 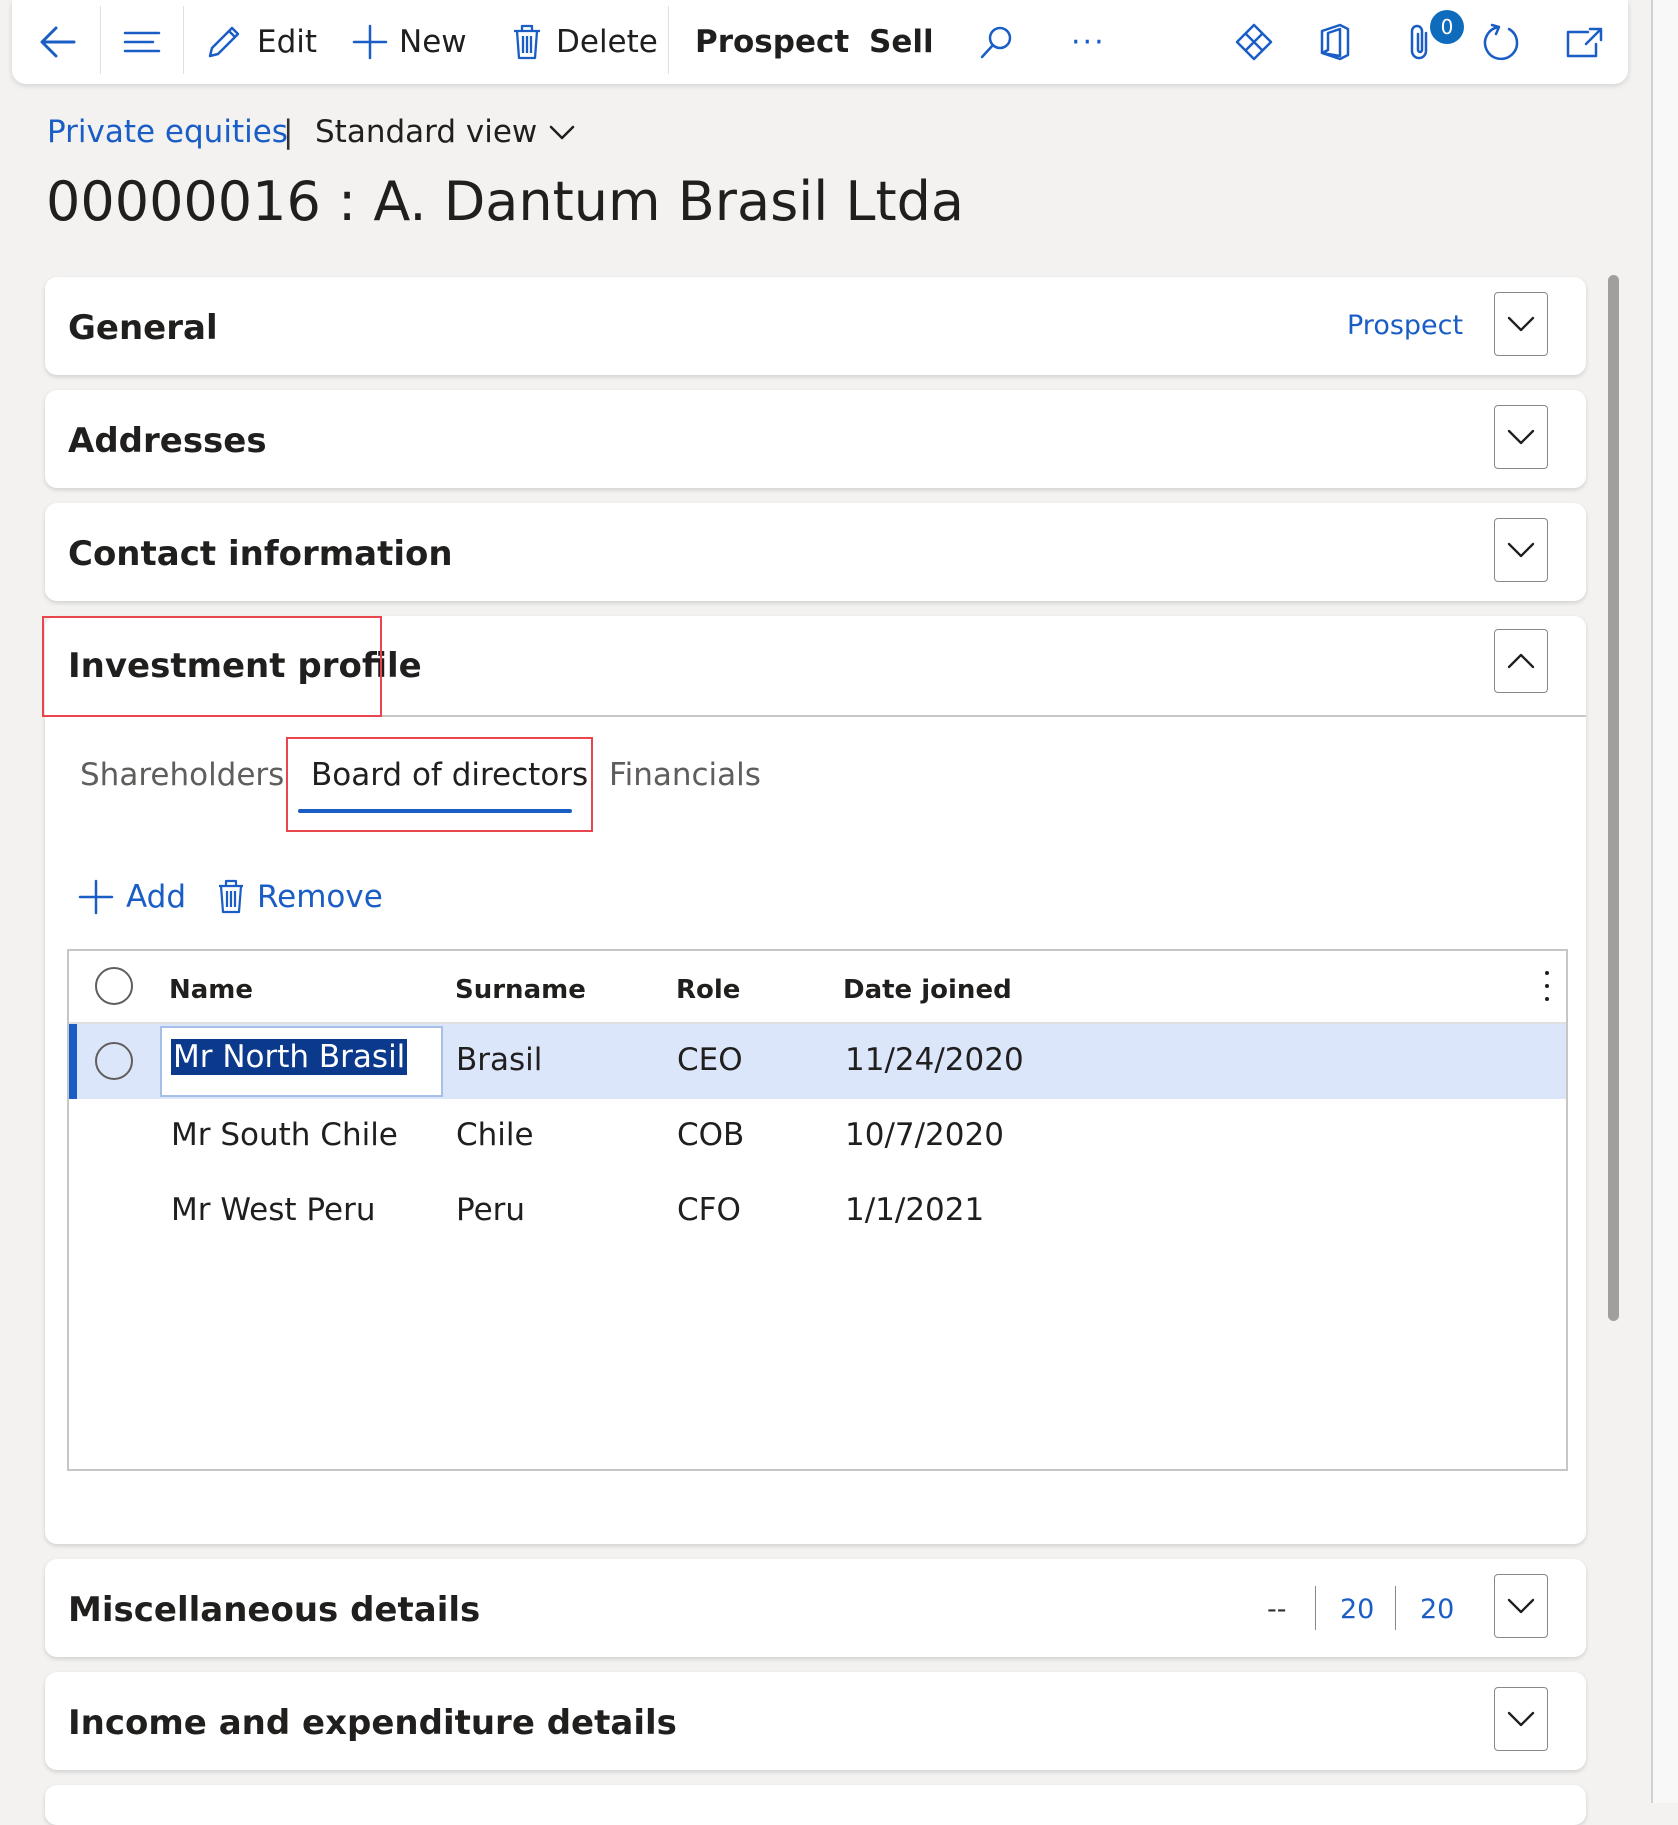 What do you see at coordinates (815, 326) in the screenshot?
I see `general-section: General Prospect` at bounding box center [815, 326].